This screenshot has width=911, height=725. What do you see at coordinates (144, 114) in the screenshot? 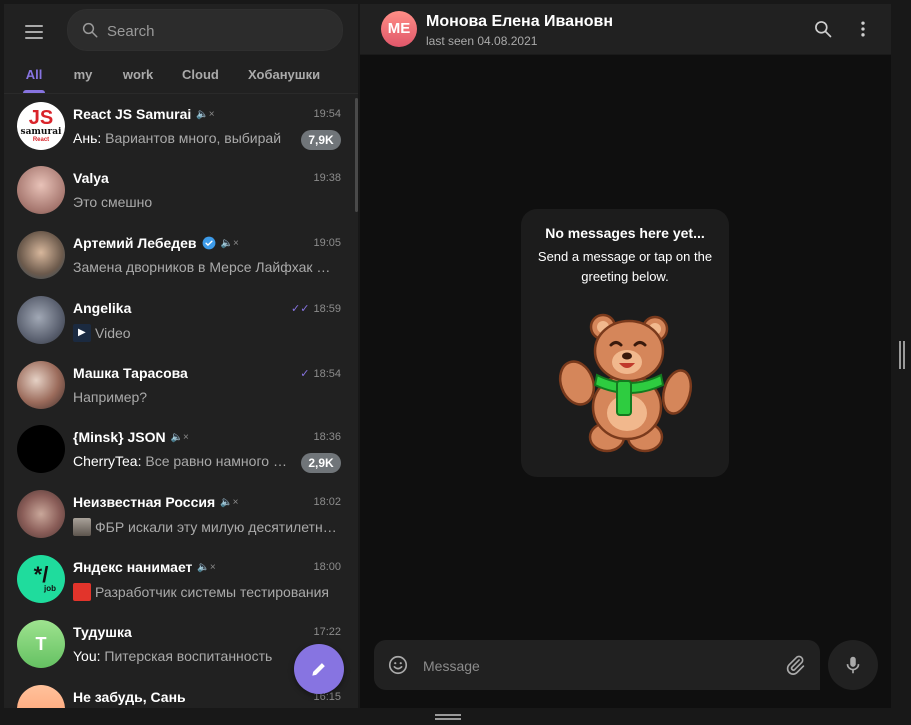
I see `chat-name: React JS Samurai 🔈×` at bounding box center [144, 114].